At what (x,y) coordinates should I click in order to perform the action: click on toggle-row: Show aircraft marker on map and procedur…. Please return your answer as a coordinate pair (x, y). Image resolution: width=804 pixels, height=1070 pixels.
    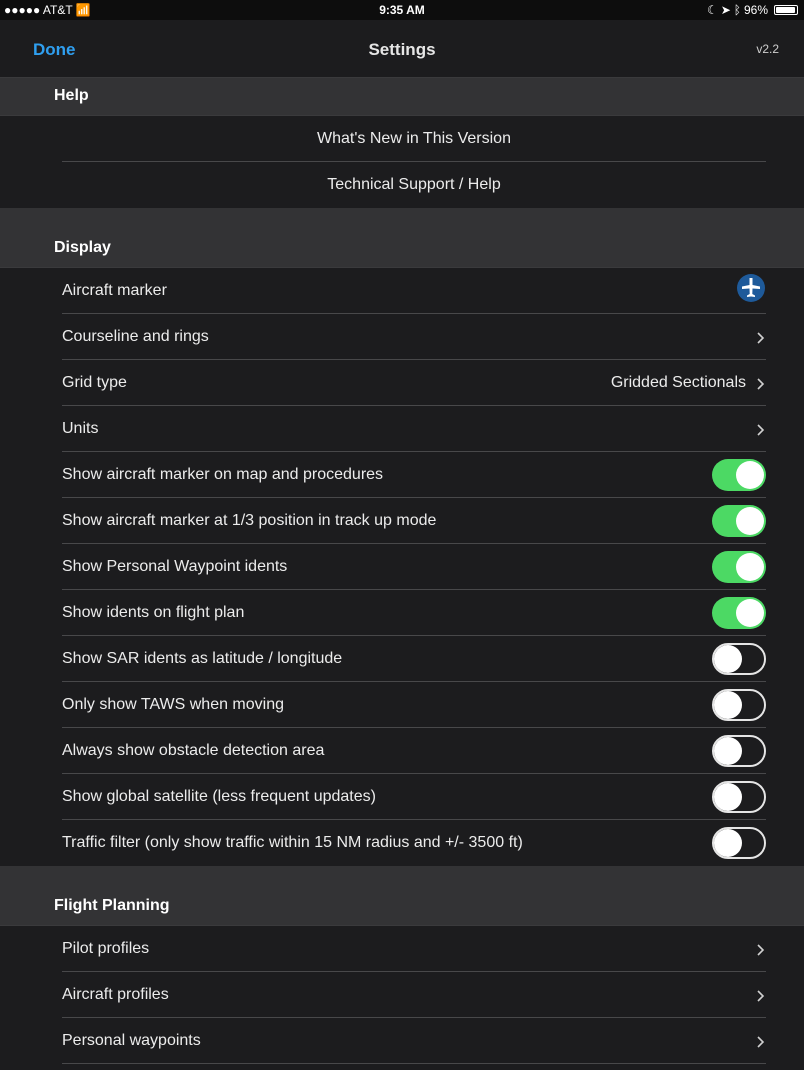
    Looking at the image, I should click on (414, 475).